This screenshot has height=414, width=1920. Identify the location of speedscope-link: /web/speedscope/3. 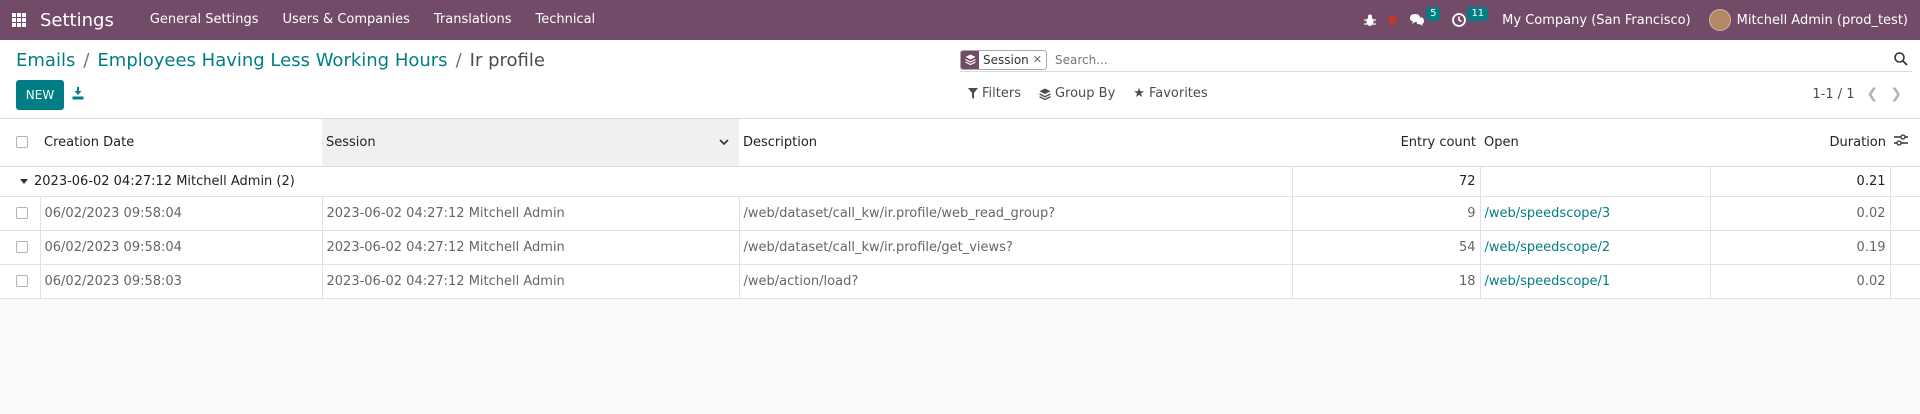
(1548, 213).